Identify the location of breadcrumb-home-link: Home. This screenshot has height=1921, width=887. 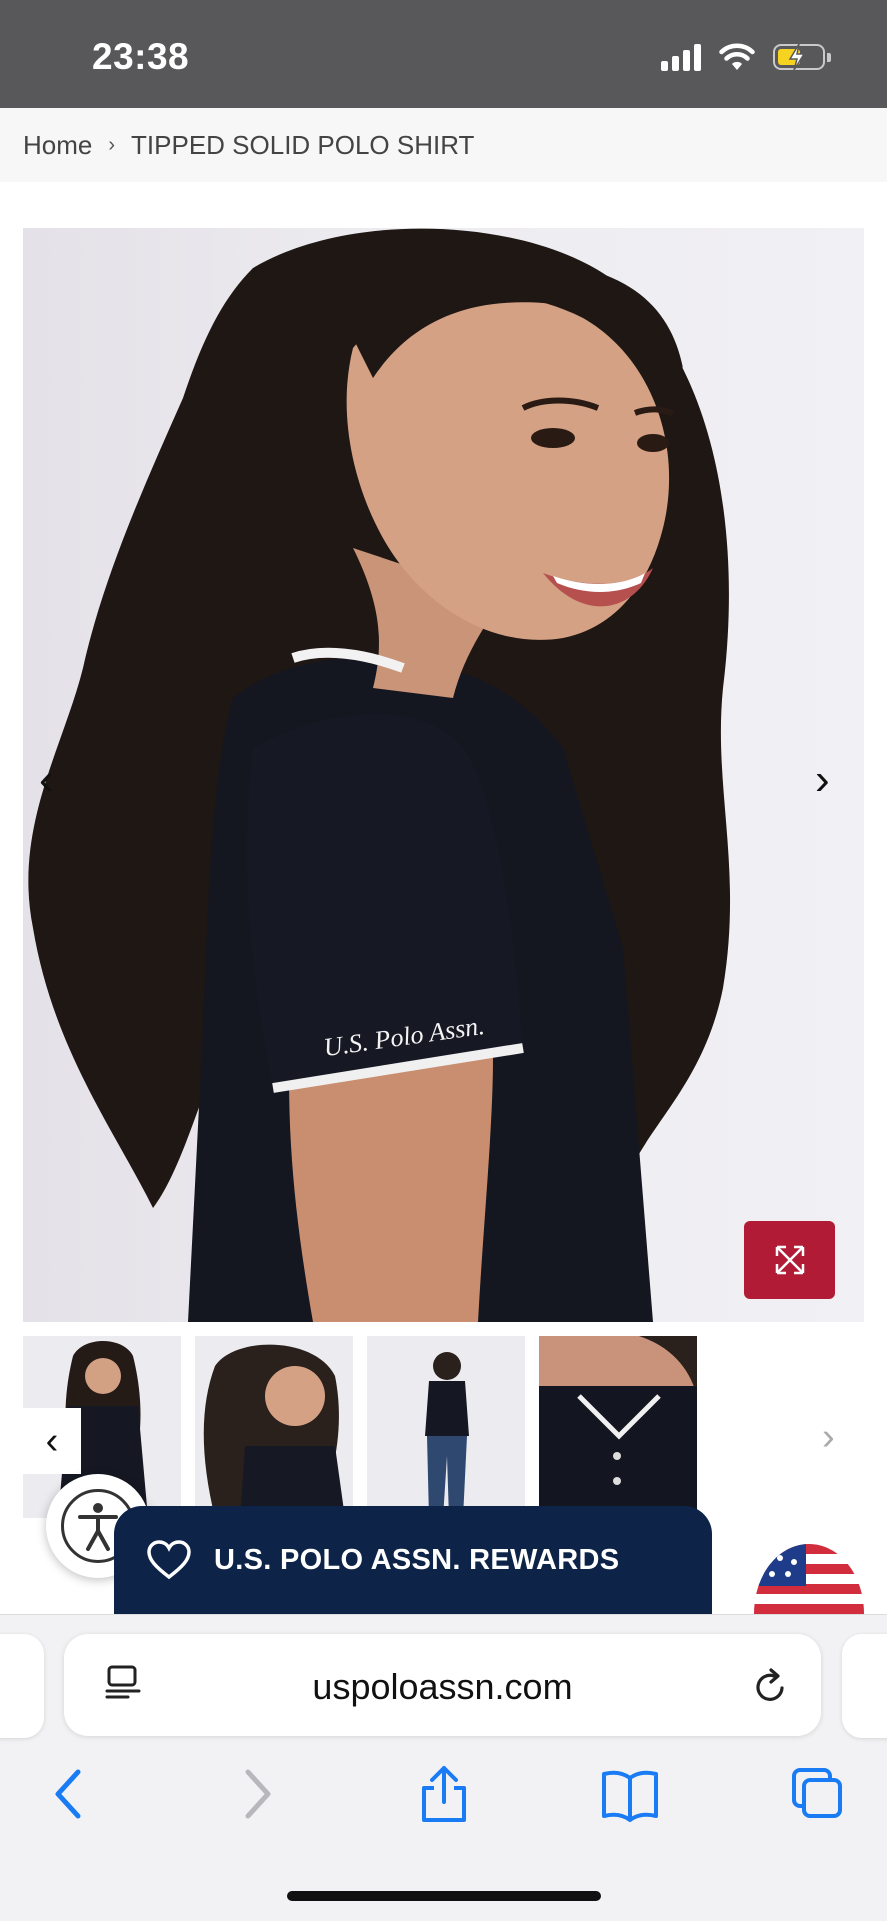
(57, 145).